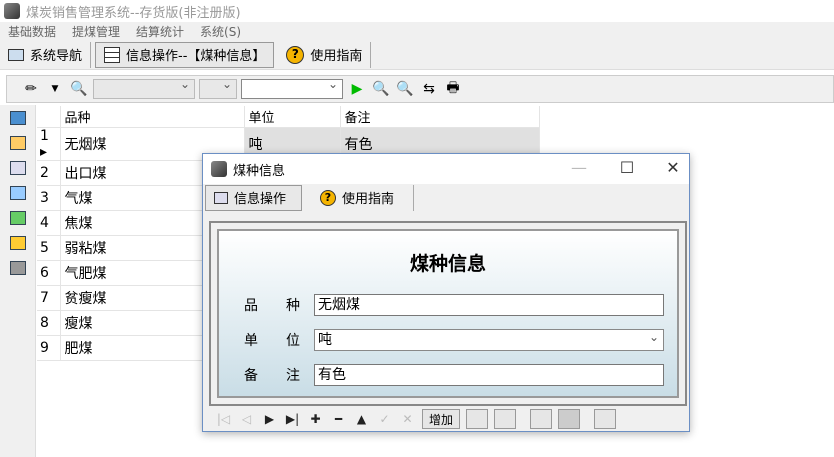 Image resolution: width=834 pixels, height=457 pixels. What do you see at coordinates (223, 419) in the screenshot?
I see `first-record-icon: |◁` at bounding box center [223, 419].